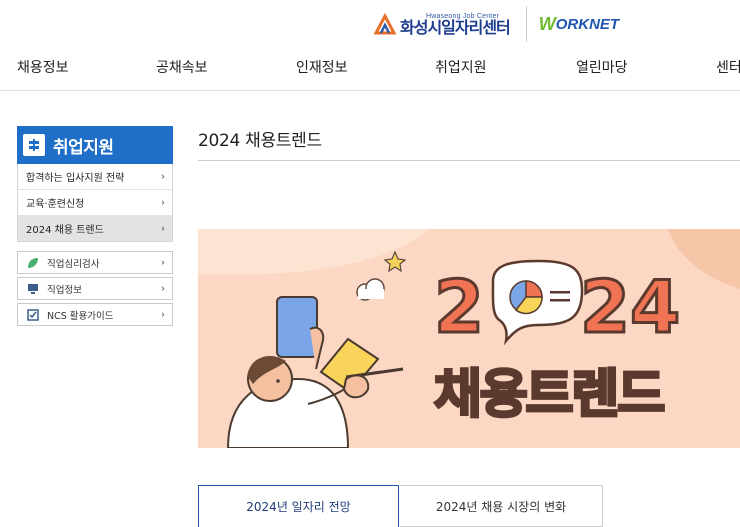  What do you see at coordinates (83, 147) in the screenshot?
I see `sidebar-title: 취업지원` at bounding box center [83, 147].